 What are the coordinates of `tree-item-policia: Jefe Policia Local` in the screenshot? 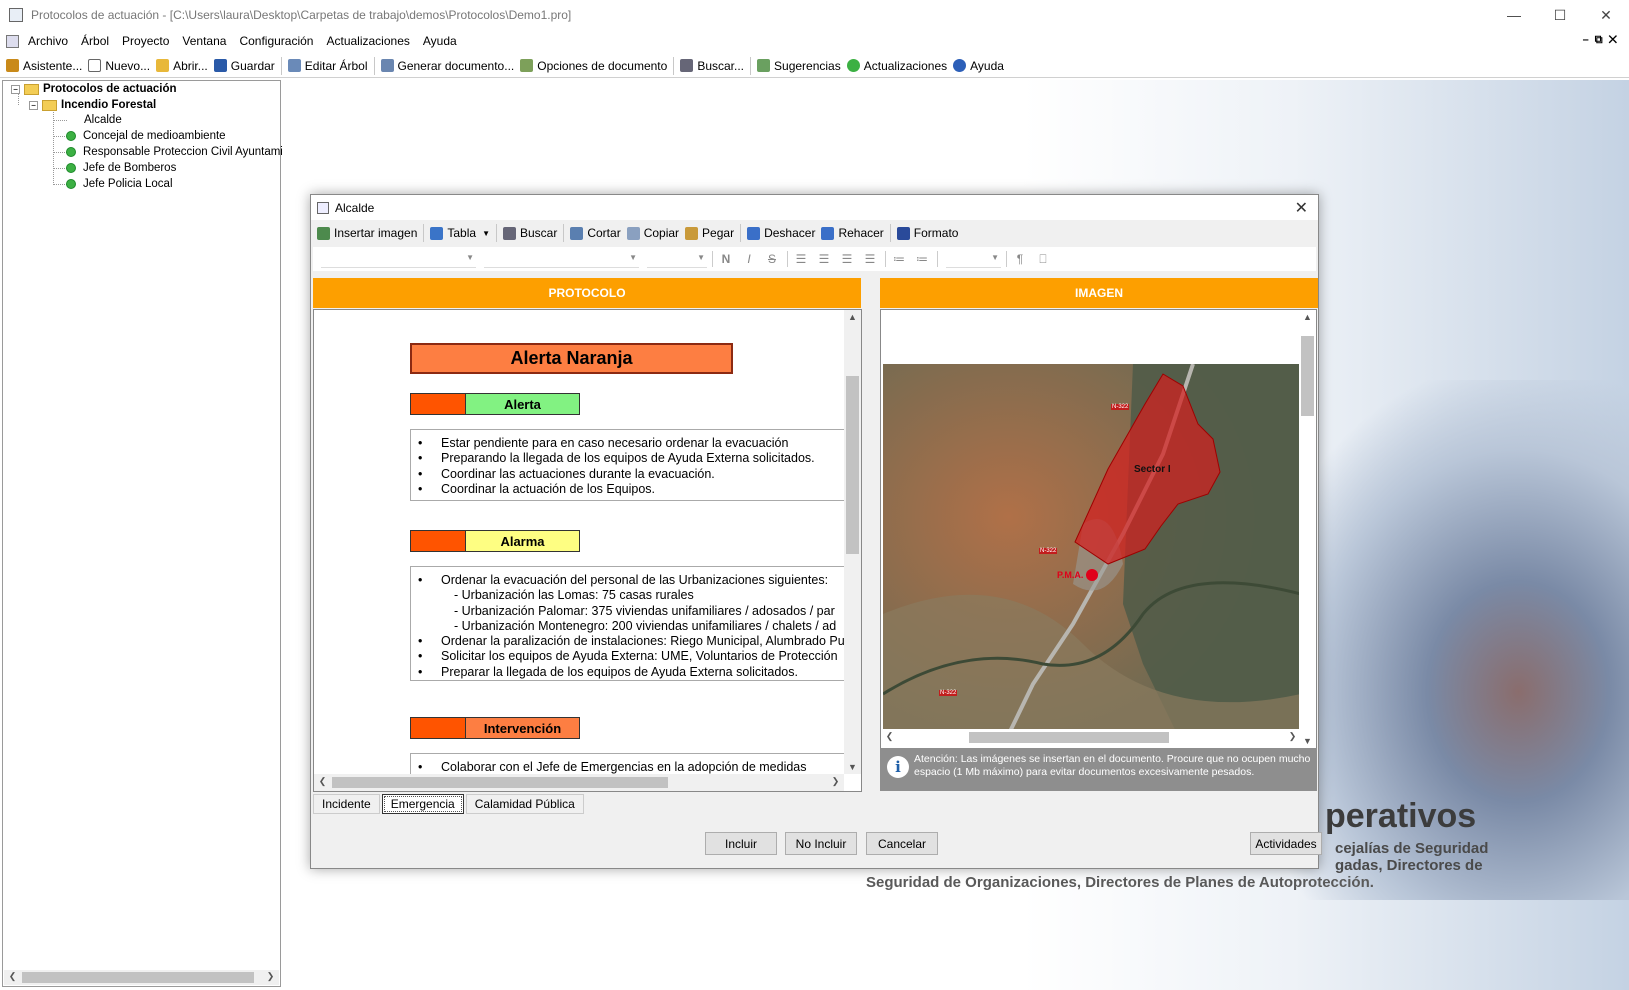 It's located at (119, 184).